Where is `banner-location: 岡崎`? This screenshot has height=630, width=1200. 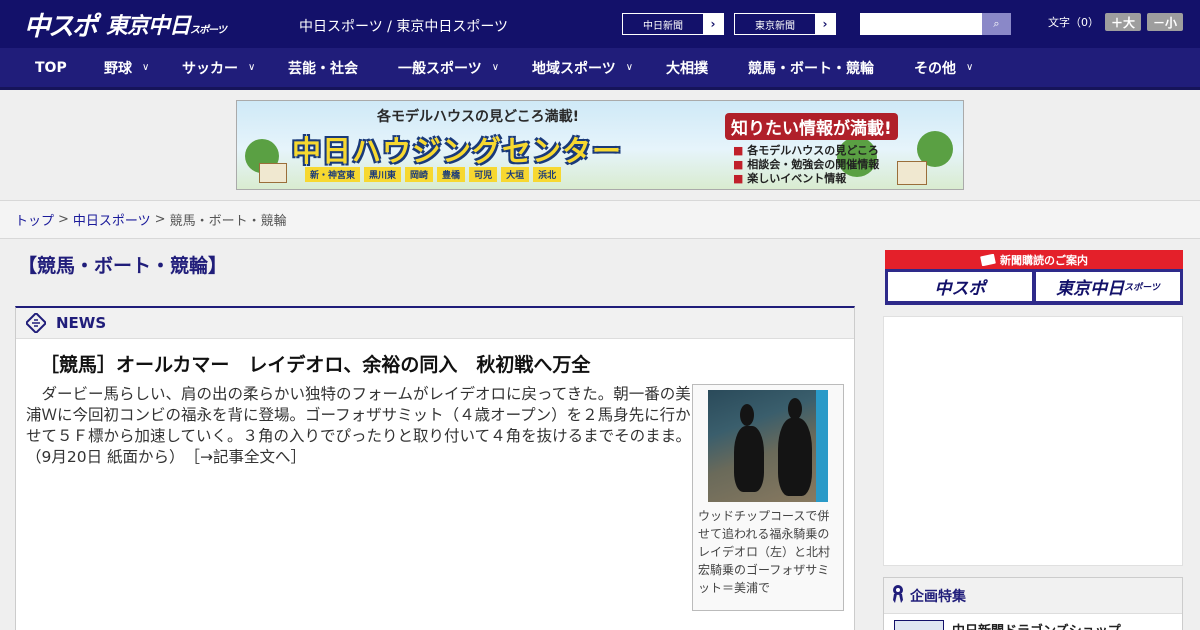
banner-location: 岡崎 is located at coordinates (419, 174).